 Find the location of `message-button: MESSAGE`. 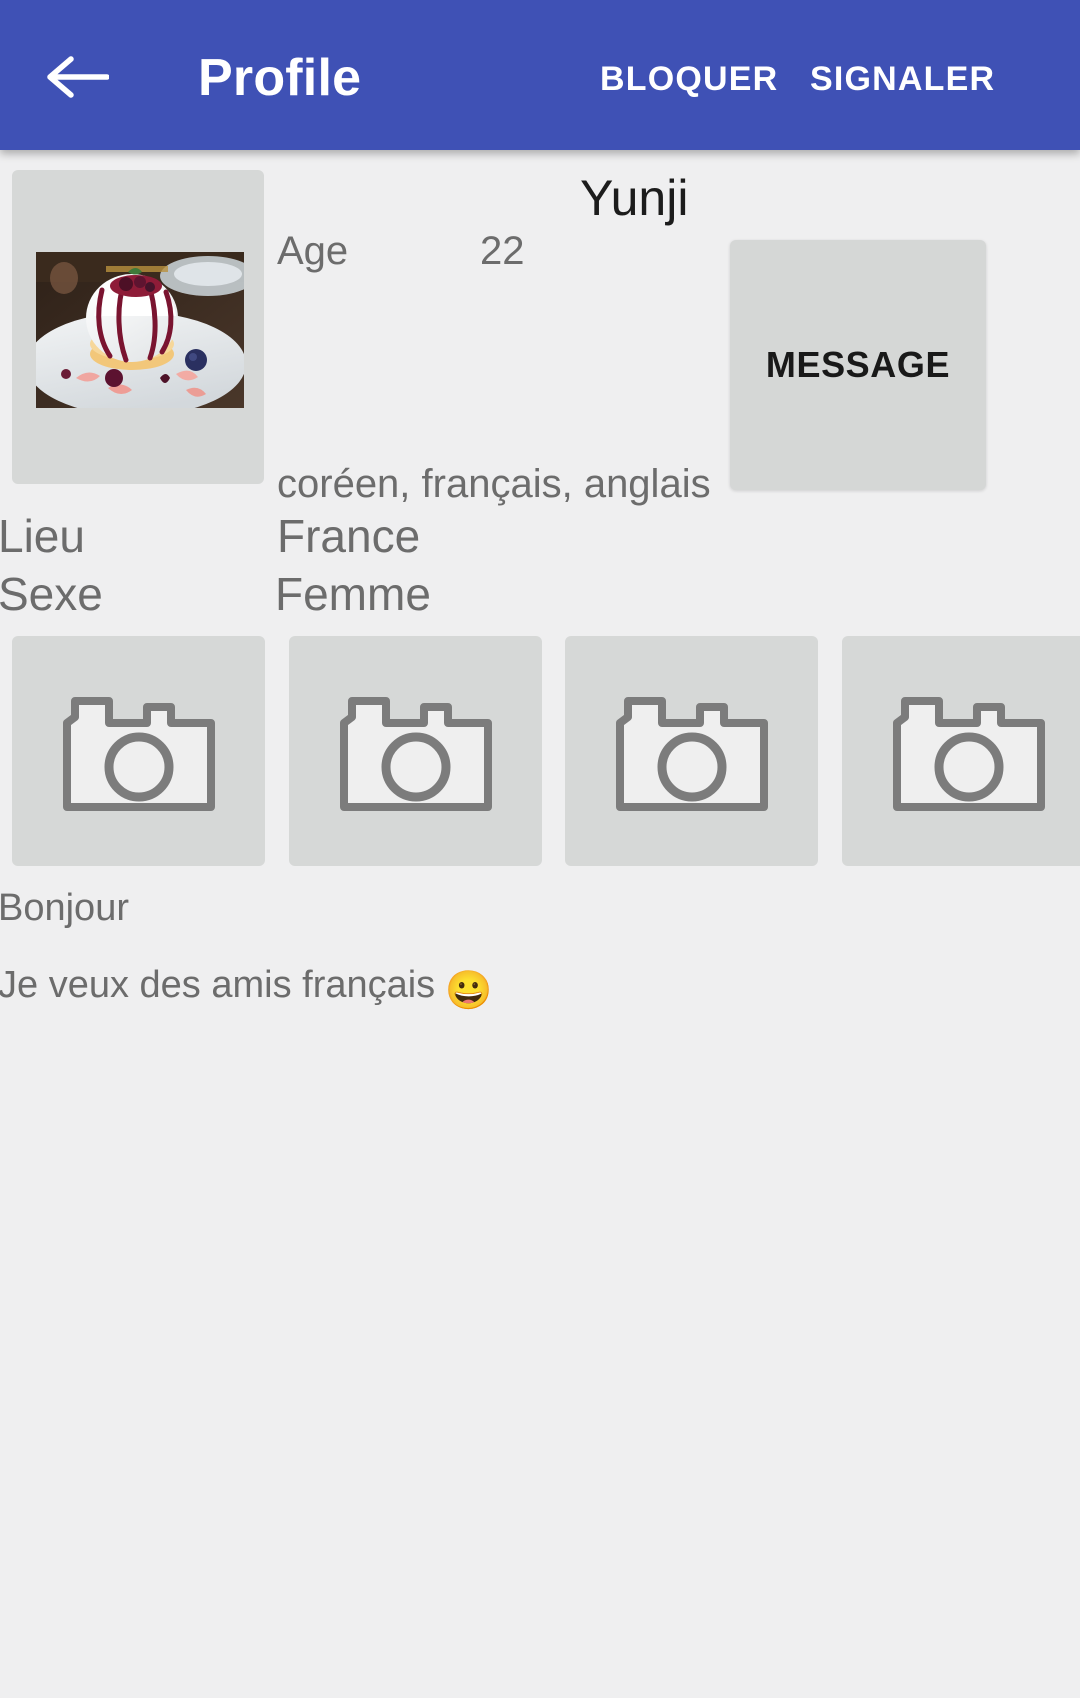

message-button: MESSAGE is located at coordinates (858, 365).